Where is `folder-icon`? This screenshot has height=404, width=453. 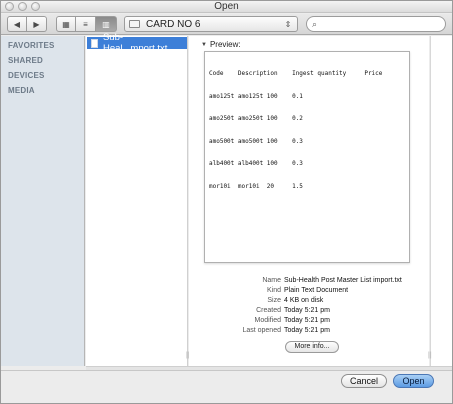
folder-icon is located at coordinates (134, 24).